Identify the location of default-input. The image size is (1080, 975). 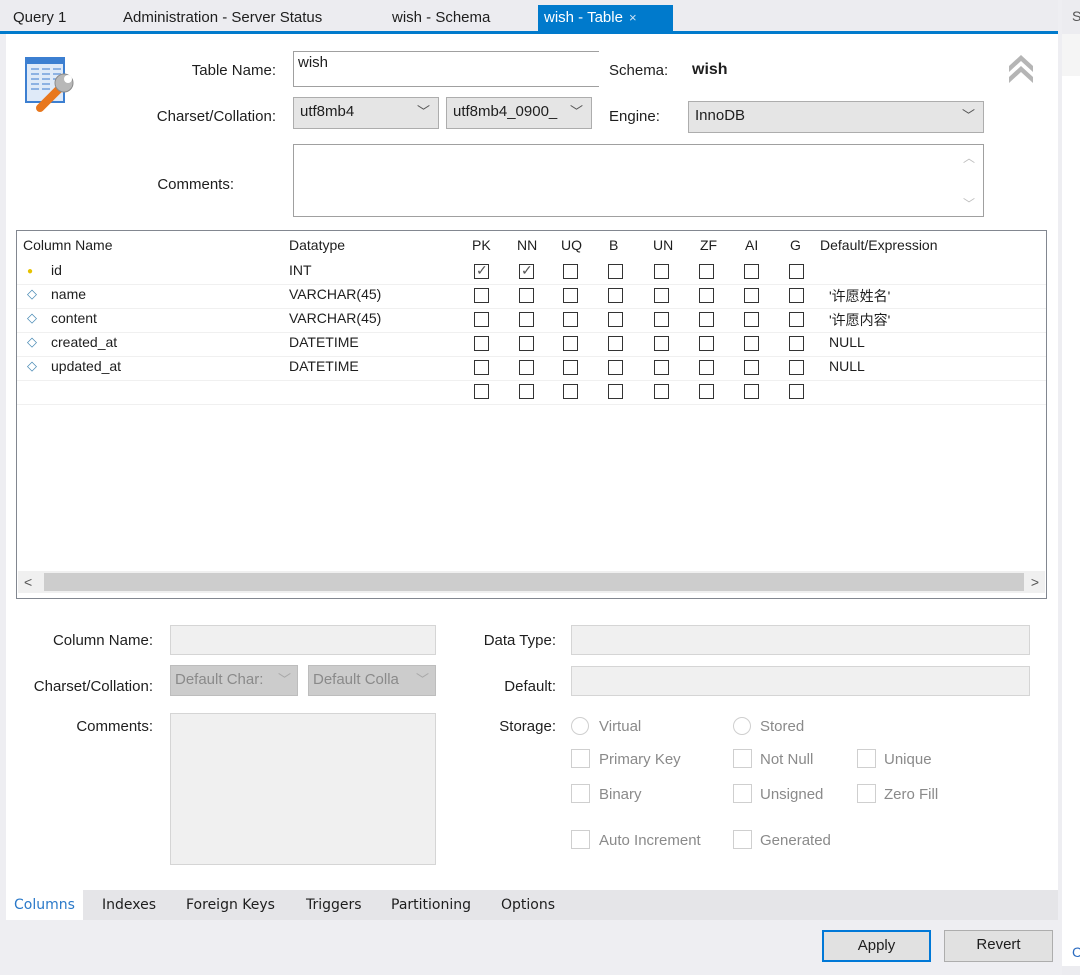
(800, 681).